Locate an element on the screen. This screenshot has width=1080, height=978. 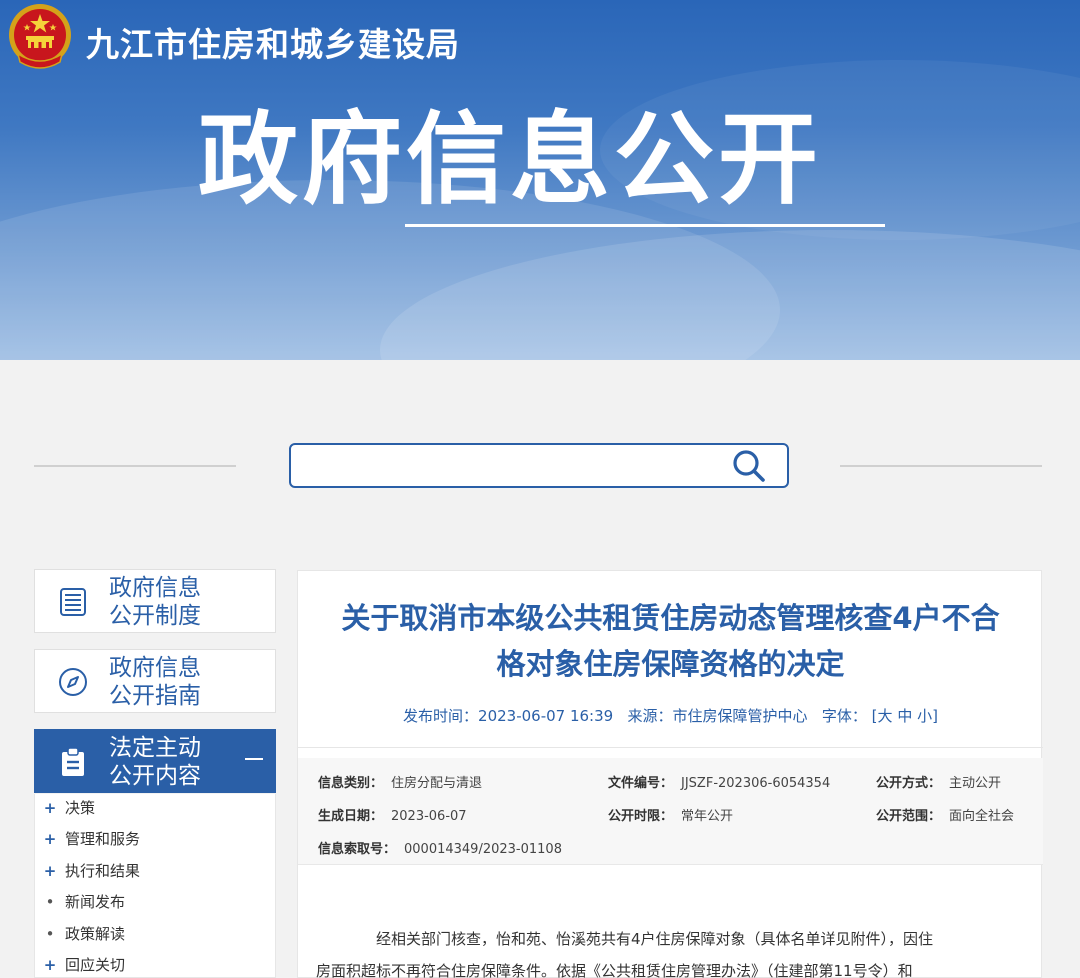
info-key: 文件编号： is located at coordinates (641, 783).